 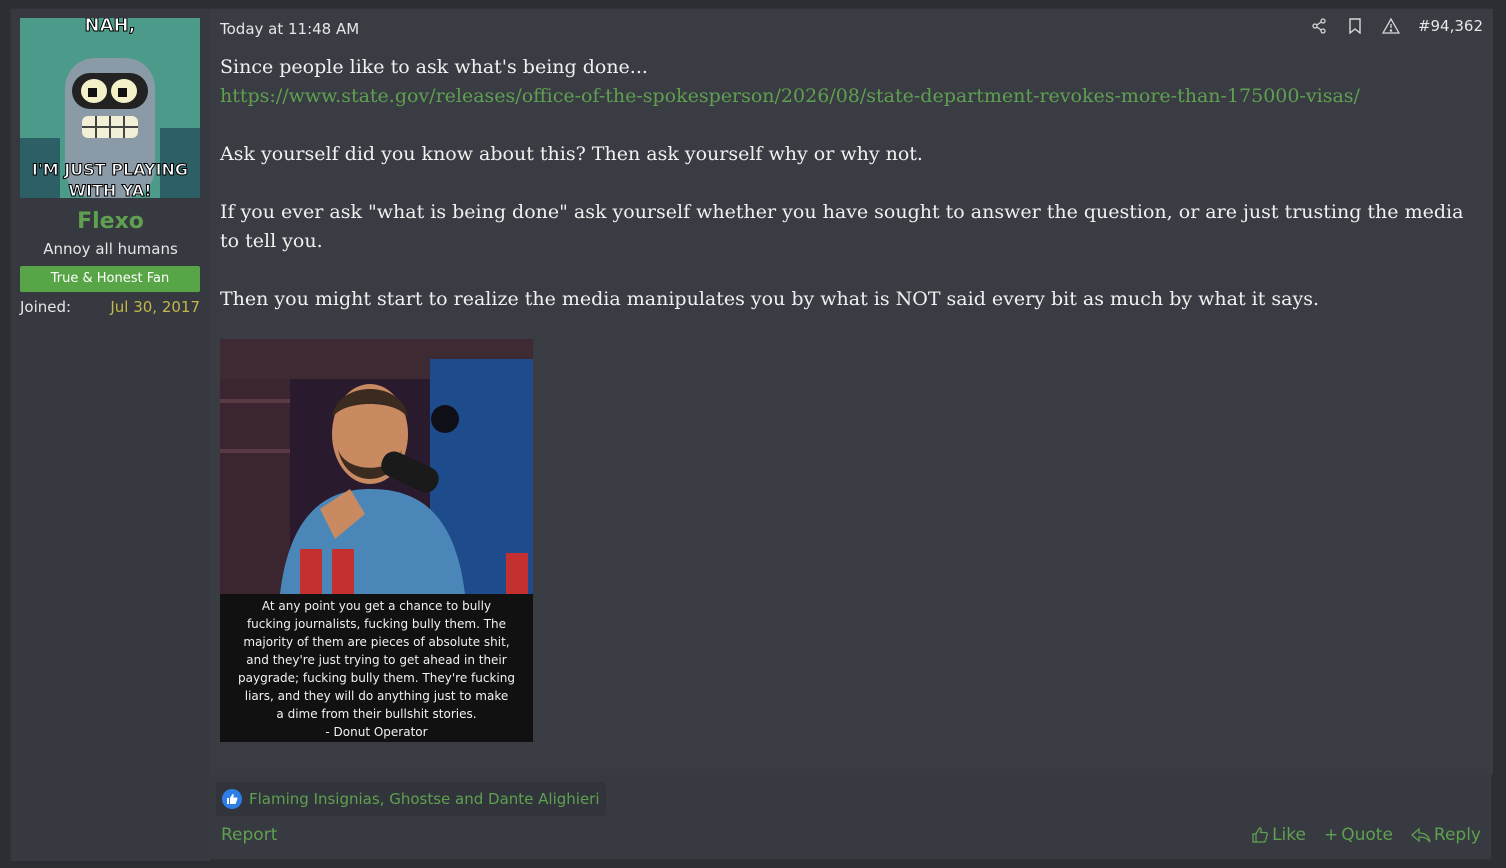 What do you see at coordinates (289, 29) in the screenshot?
I see `post-timestamp: Today at 11:48 AM` at bounding box center [289, 29].